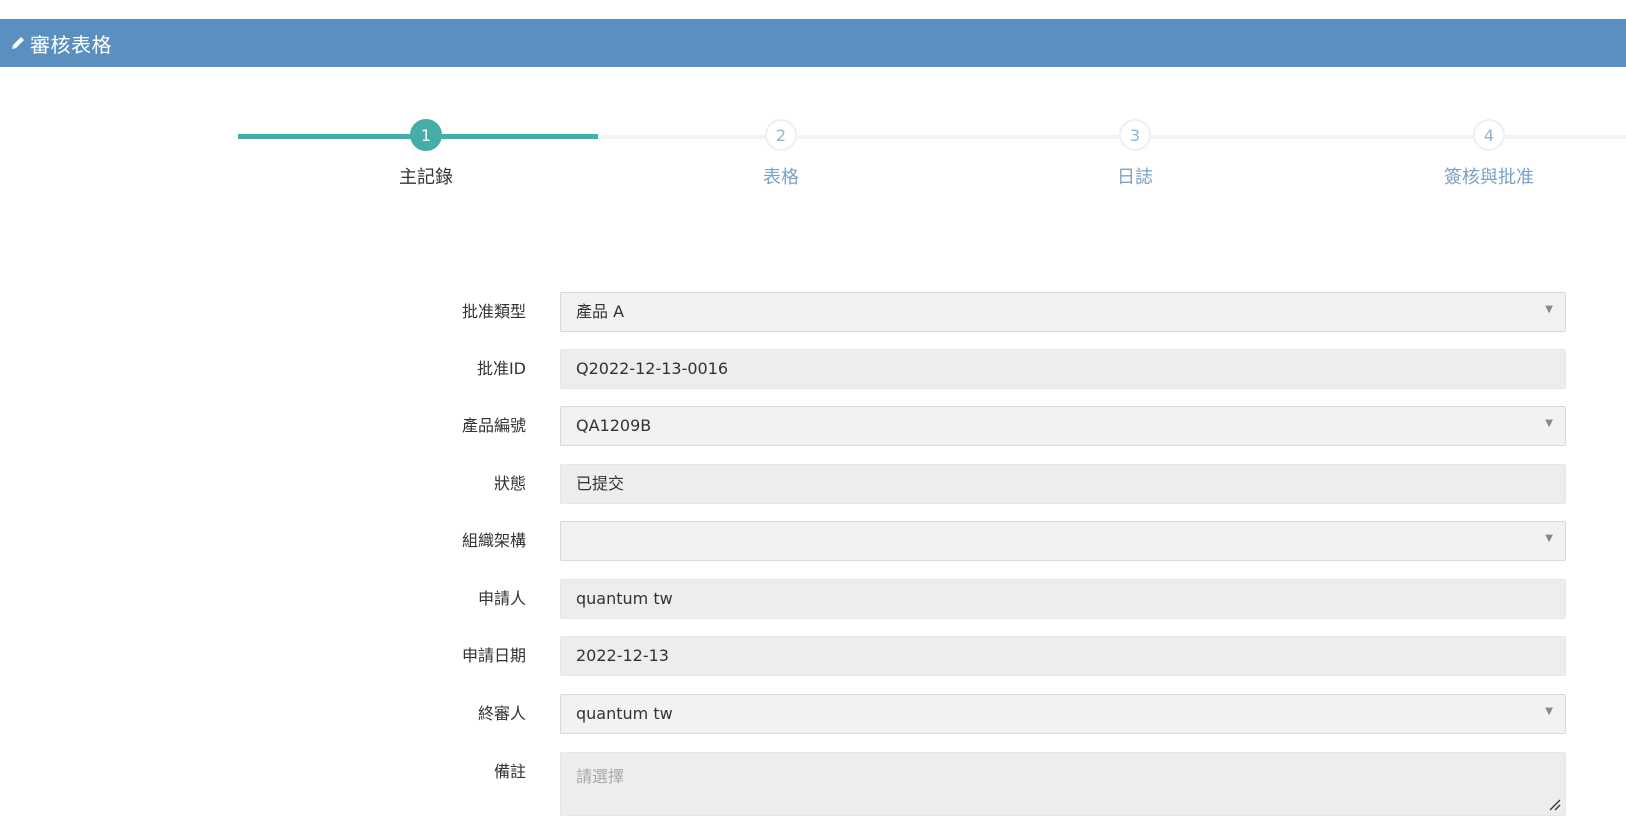  What do you see at coordinates (624, 713) in the screenshot?
I see `final-reviewer-value: quantum tw` at bounding box center [624, 713].